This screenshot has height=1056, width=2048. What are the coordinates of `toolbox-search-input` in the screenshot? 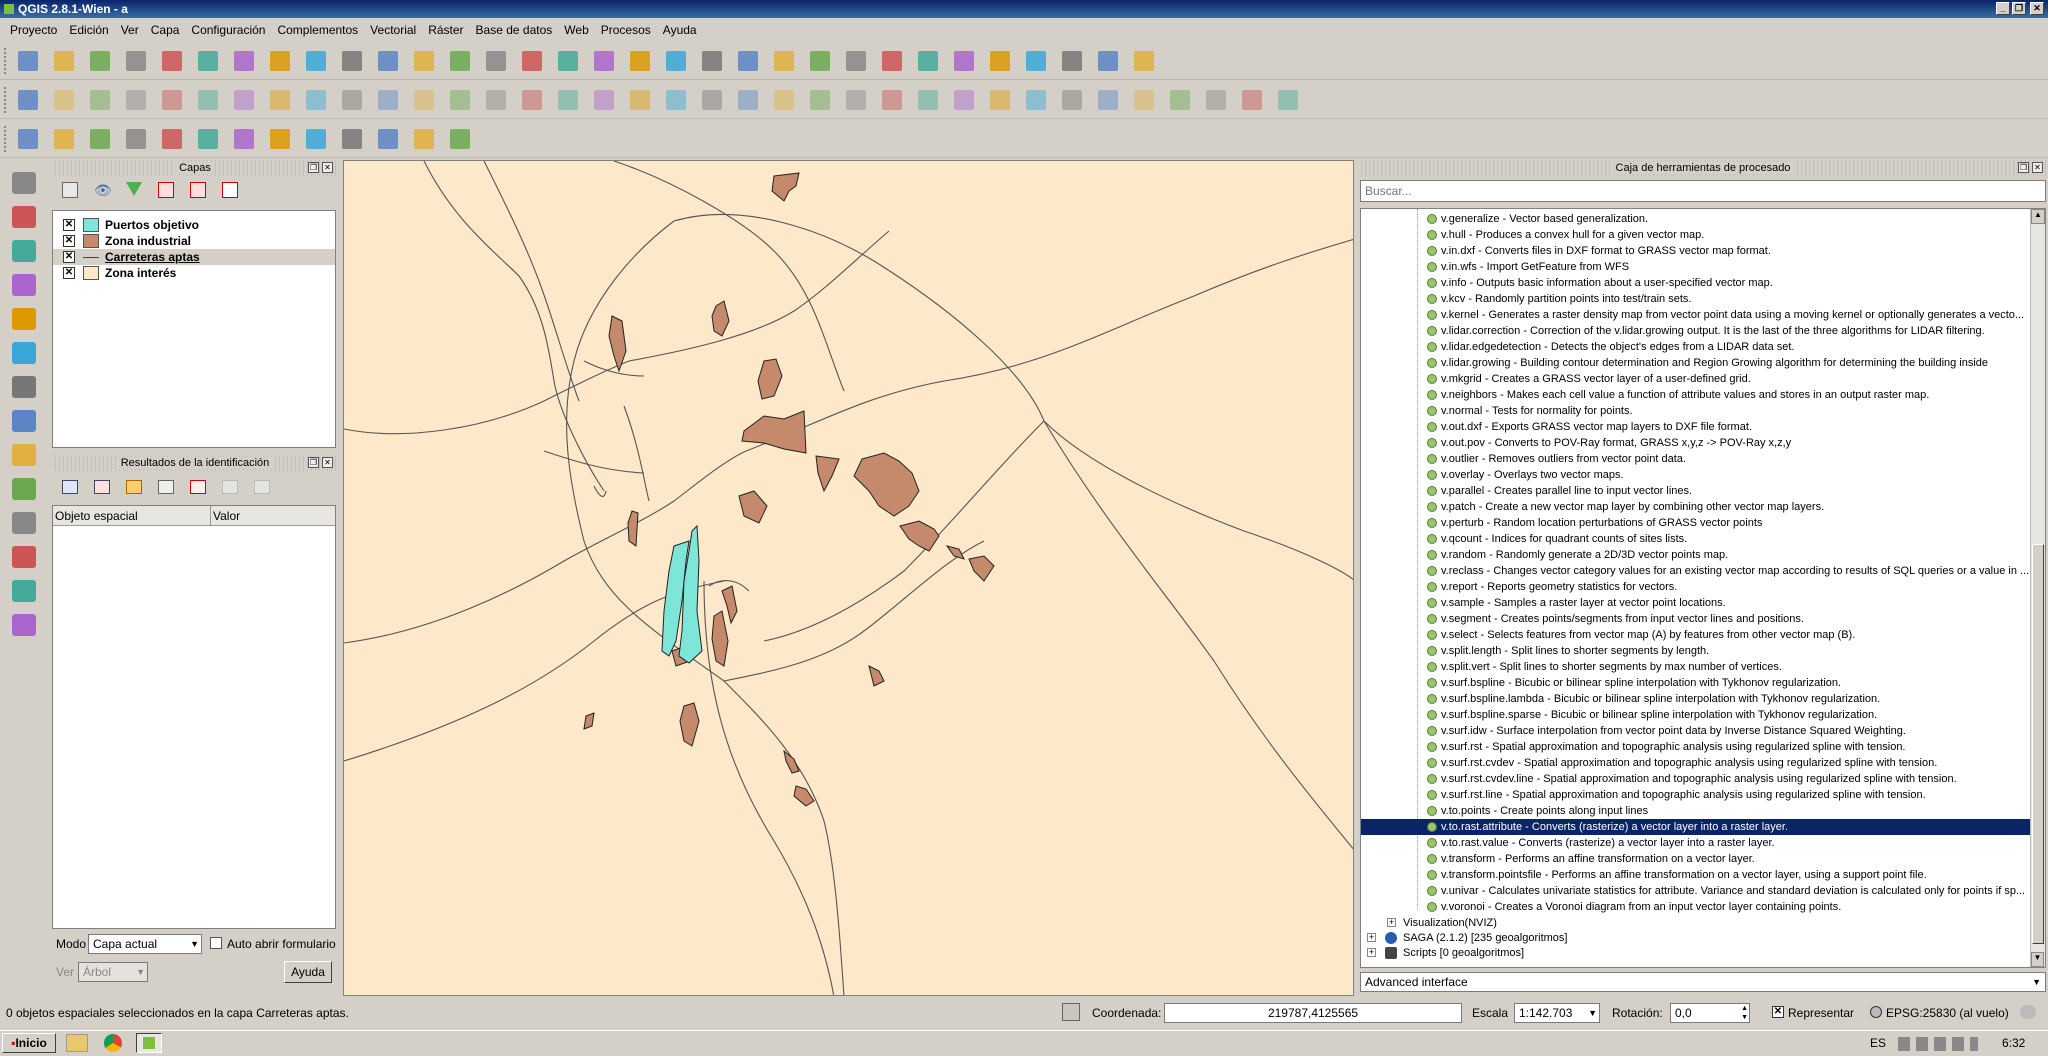 It's located at (1703, 191).